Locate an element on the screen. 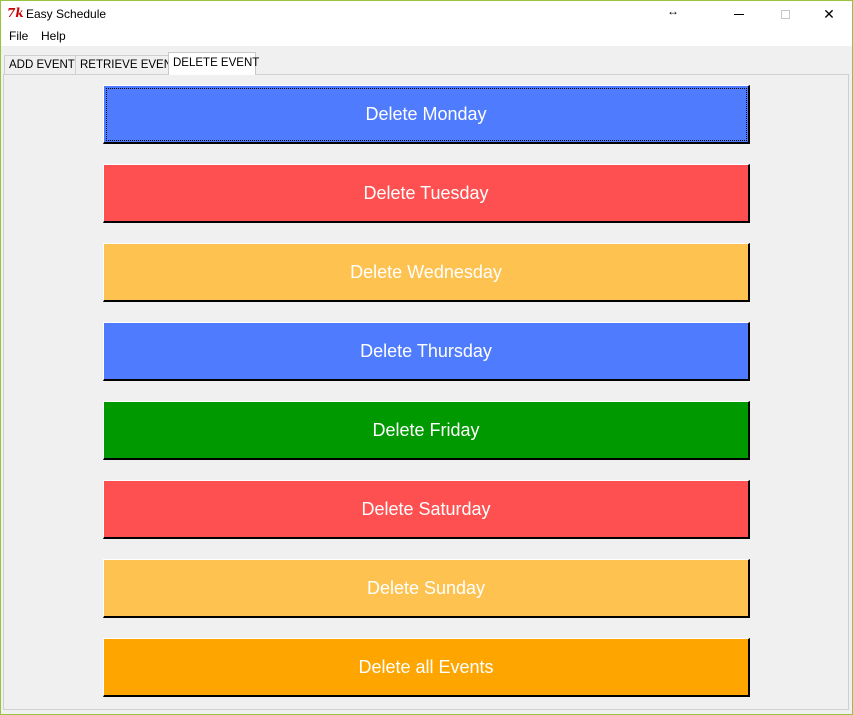 The height and width of the screenshot is (715, 853). delete-sunday-button: Delete Sunday is located at coordinates (426, 588).